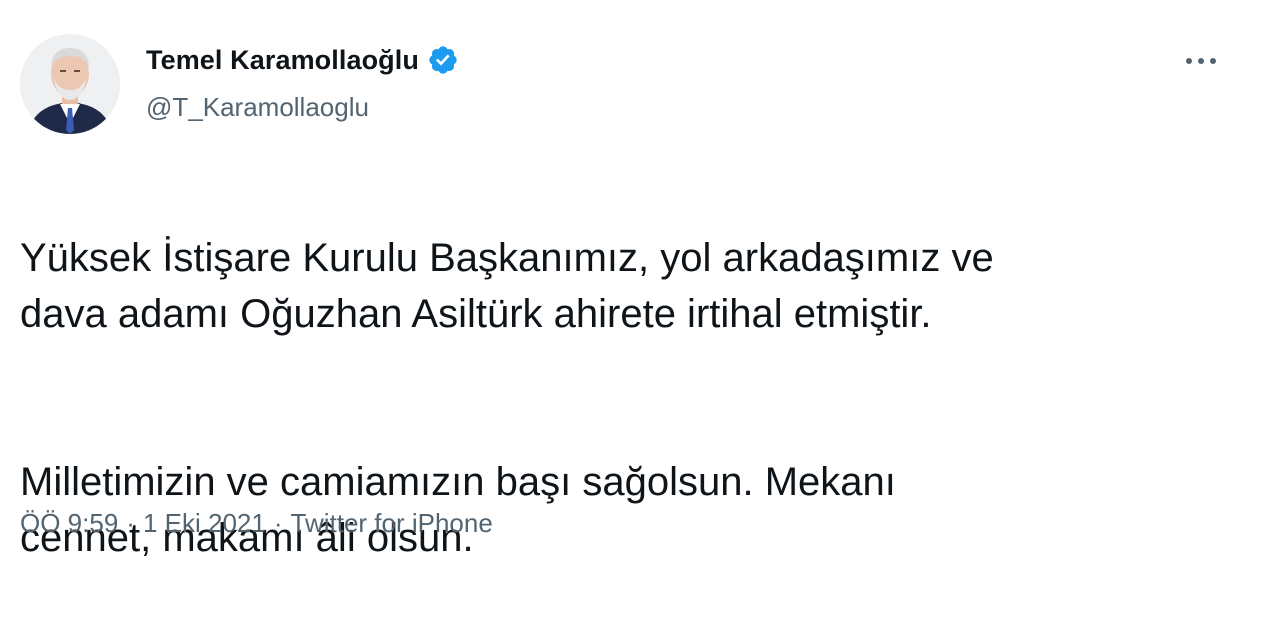 The width and height of the screenshot is (1266, 622). What do you see at coordinates (443, 60) in the screenshot?
I see `verified-badge-icon` at bounding box center [443, 60].